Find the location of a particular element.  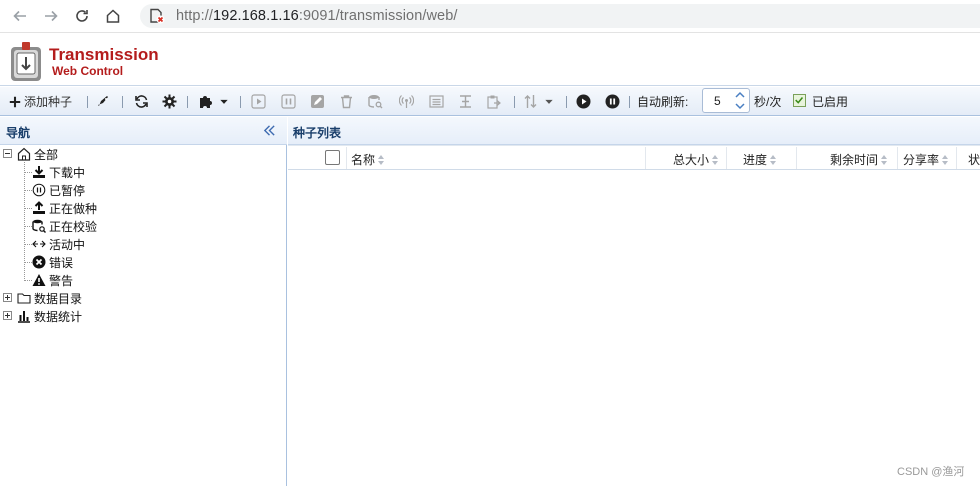

remove-button is located at coordinates (346, 101).